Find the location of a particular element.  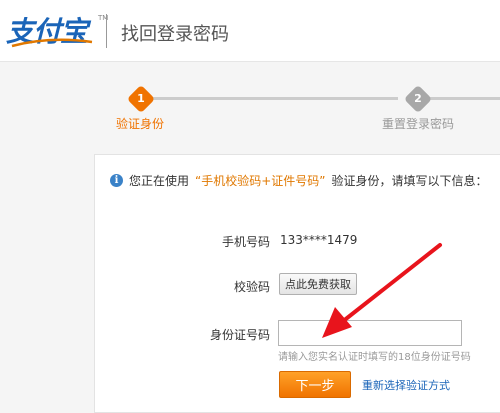

code-label: 校验码 is located at coordinates (251, 287).